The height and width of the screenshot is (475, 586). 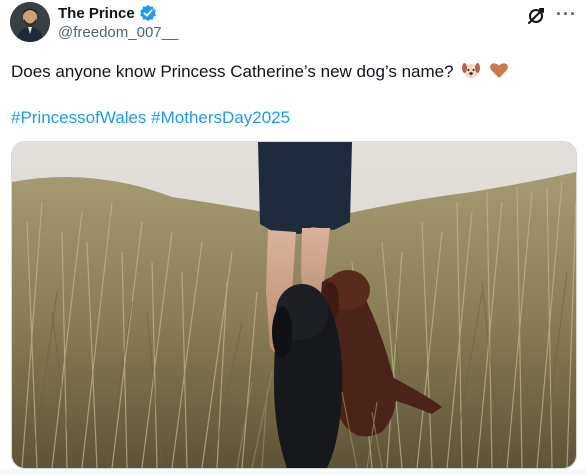 What do you see at coordinates (566, 14) in the screenshot?
I see `more-icon: ···` at bounding box center [566, 14].